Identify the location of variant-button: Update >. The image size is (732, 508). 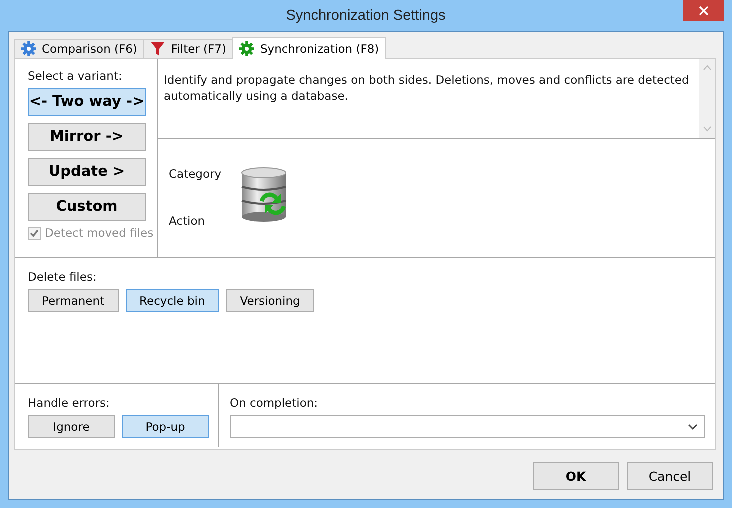
(87, 172).